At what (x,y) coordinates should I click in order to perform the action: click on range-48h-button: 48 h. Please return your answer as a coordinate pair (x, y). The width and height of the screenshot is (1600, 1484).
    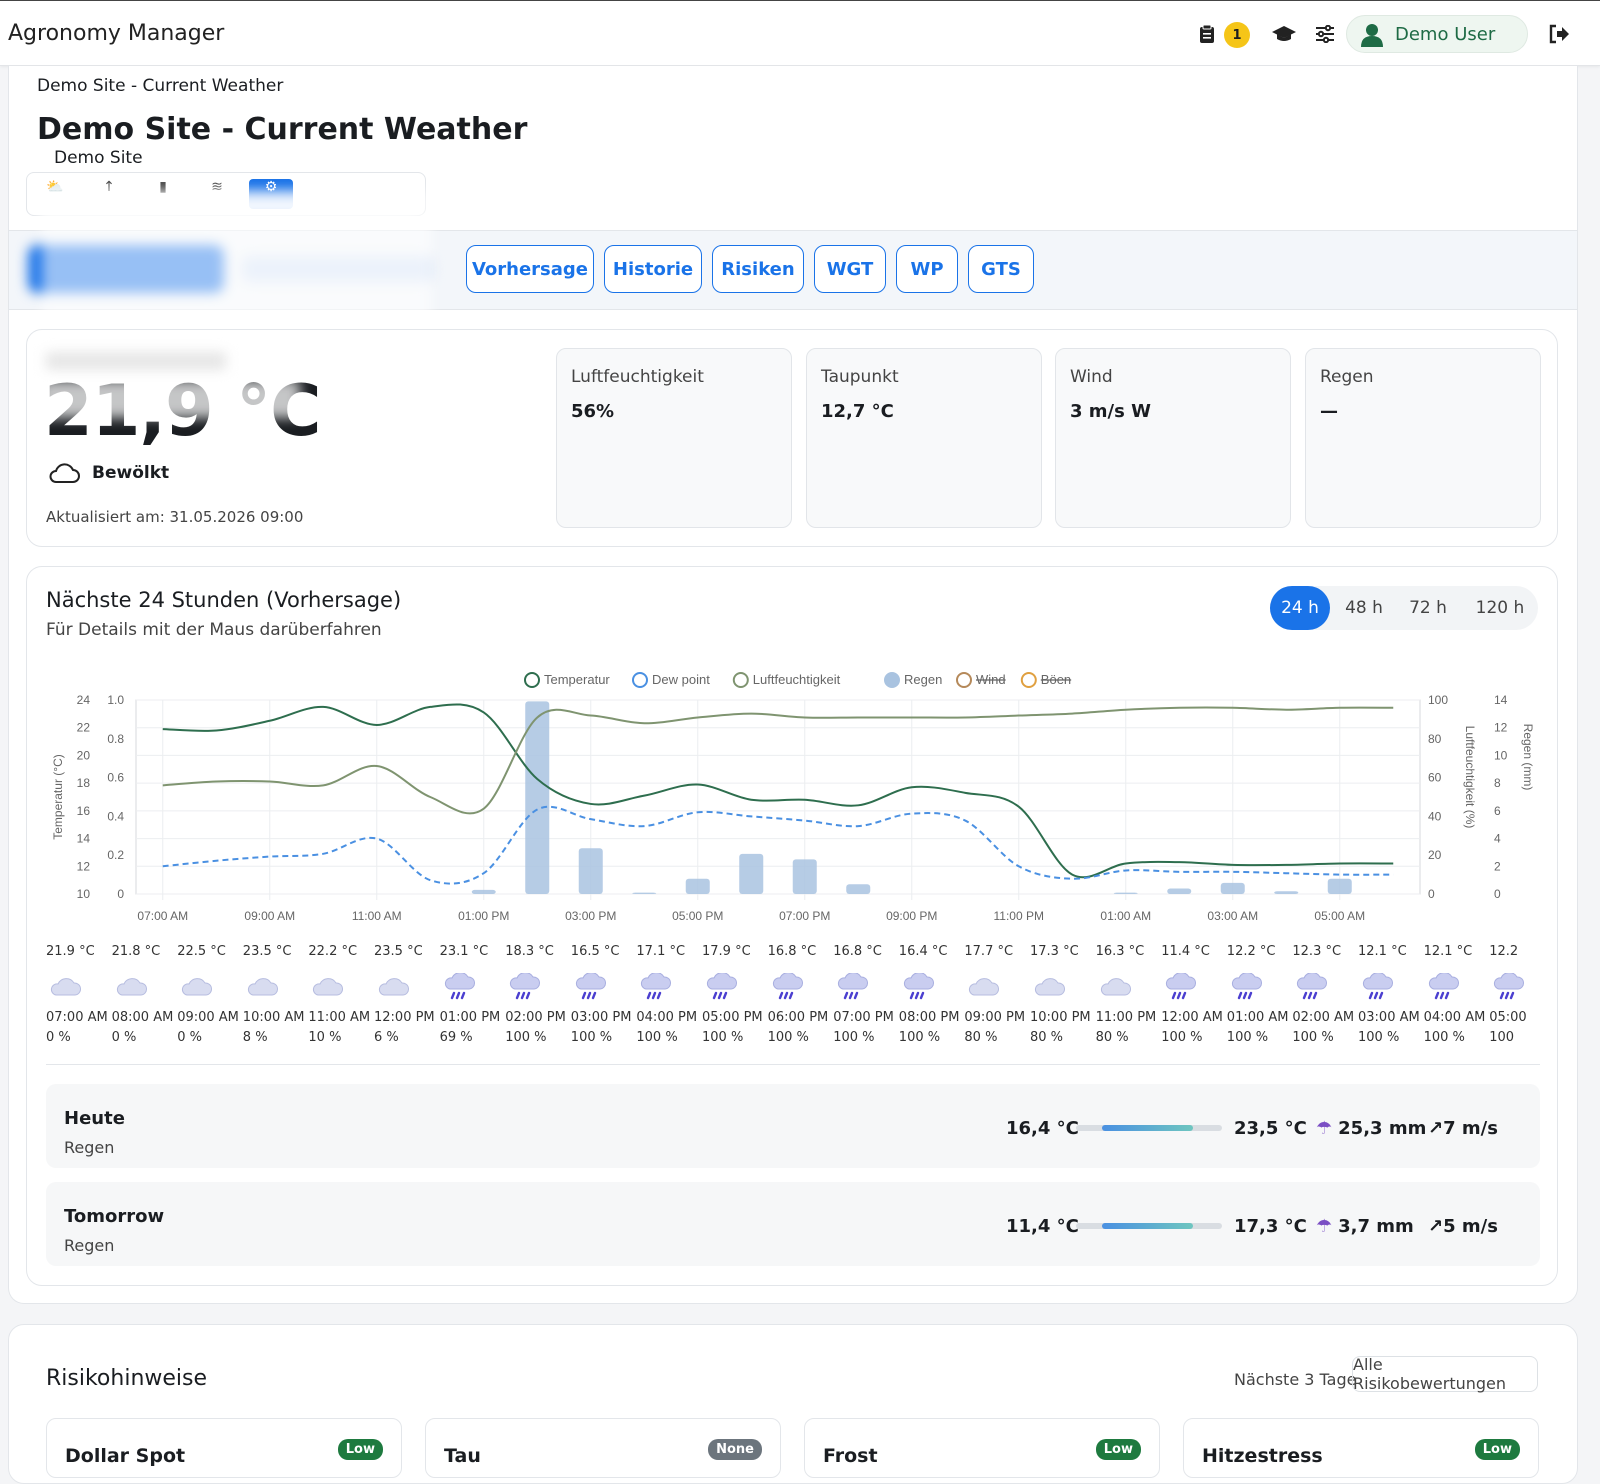
    Looking at the image, I should click on (1364, 608).